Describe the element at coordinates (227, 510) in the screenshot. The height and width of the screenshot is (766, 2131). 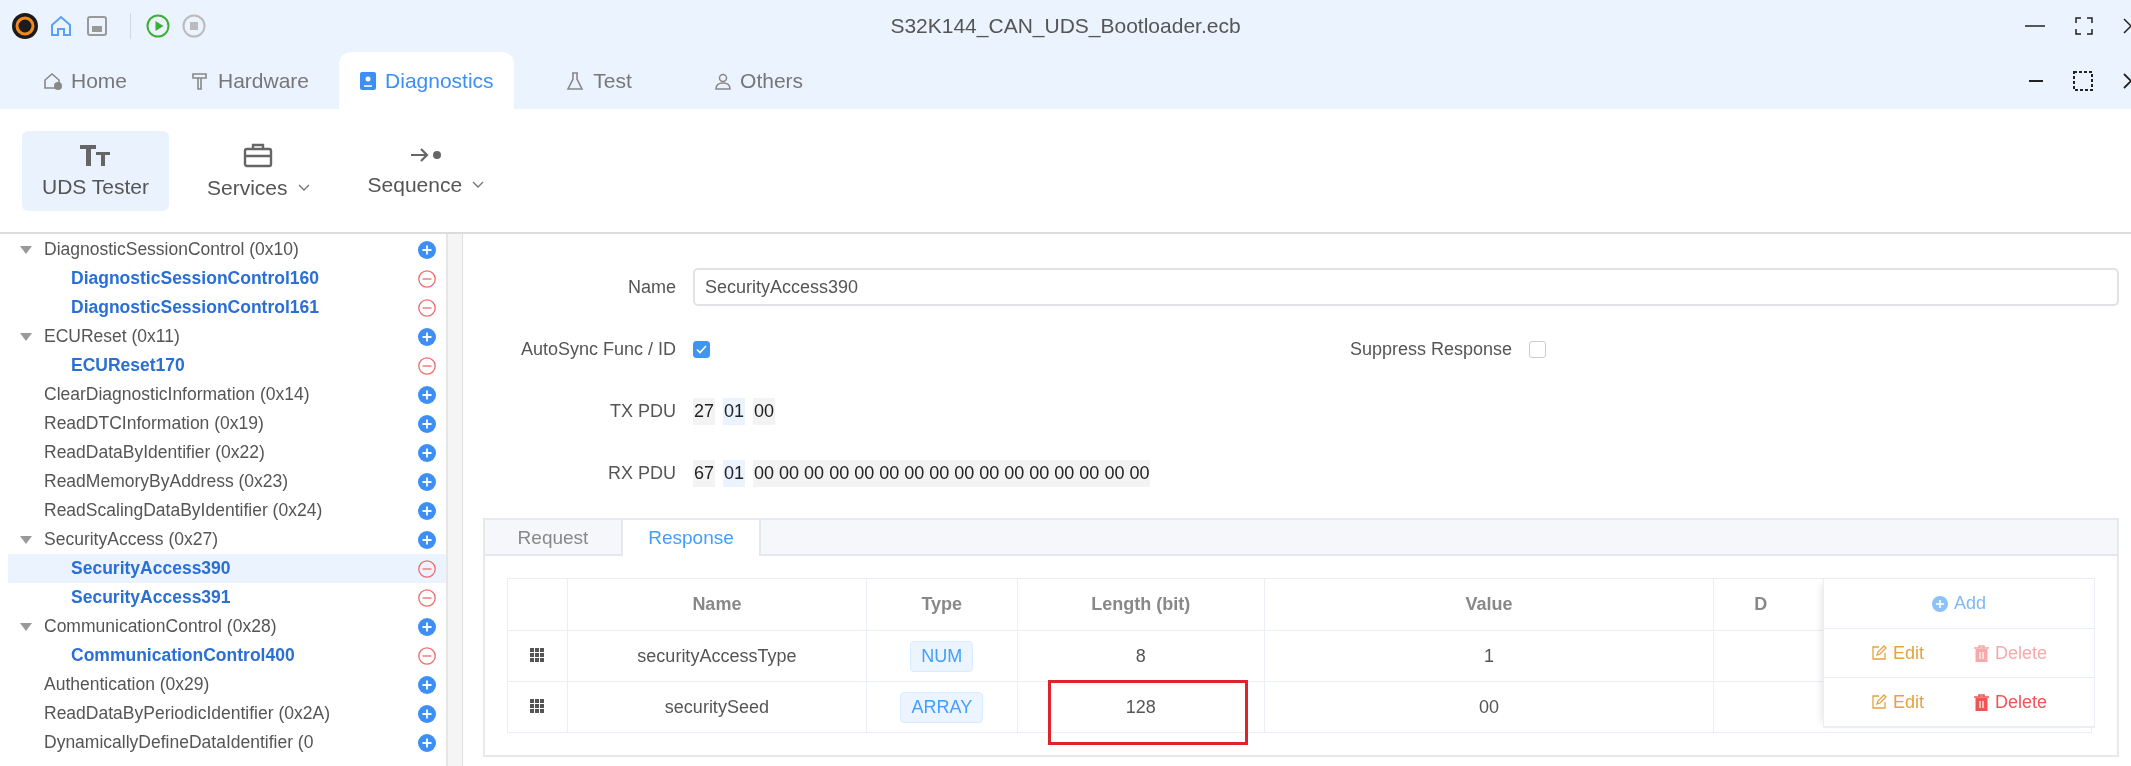
I see `tree-item: ReadScalingDataByIdentifier (0x24)` at that location.